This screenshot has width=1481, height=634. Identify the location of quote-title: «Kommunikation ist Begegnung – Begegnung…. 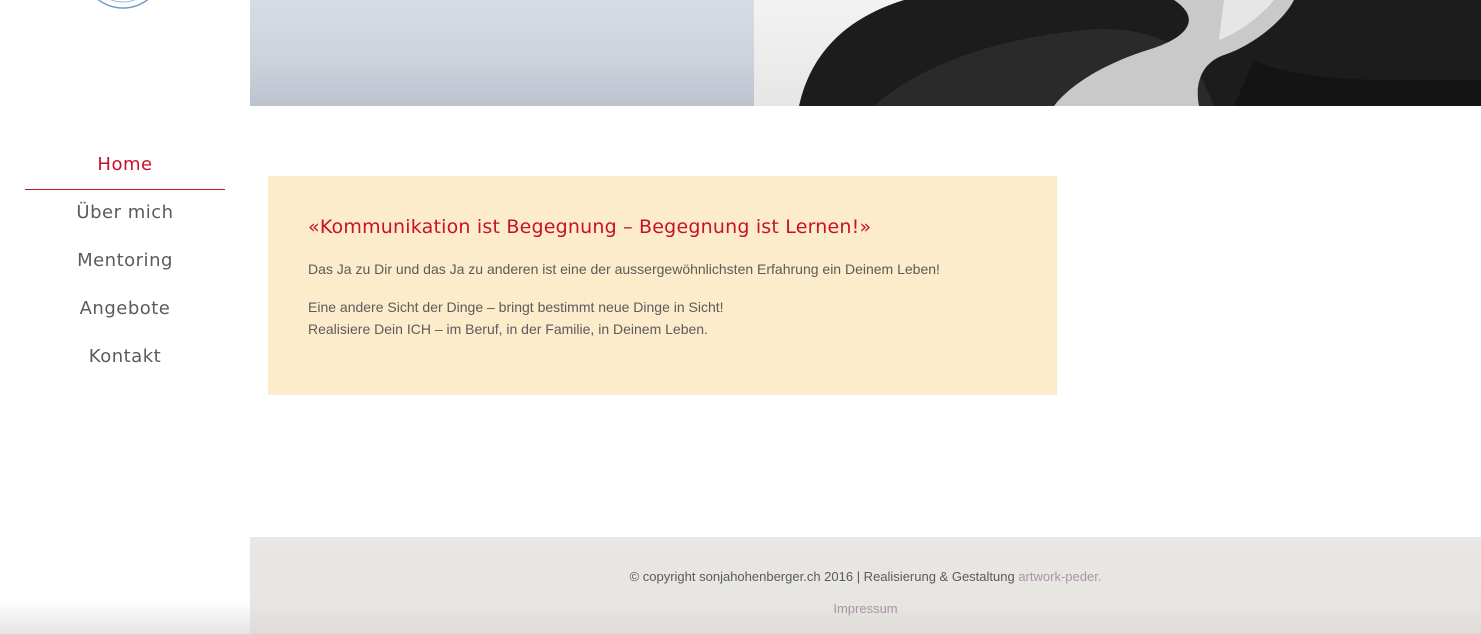
(590, 227).